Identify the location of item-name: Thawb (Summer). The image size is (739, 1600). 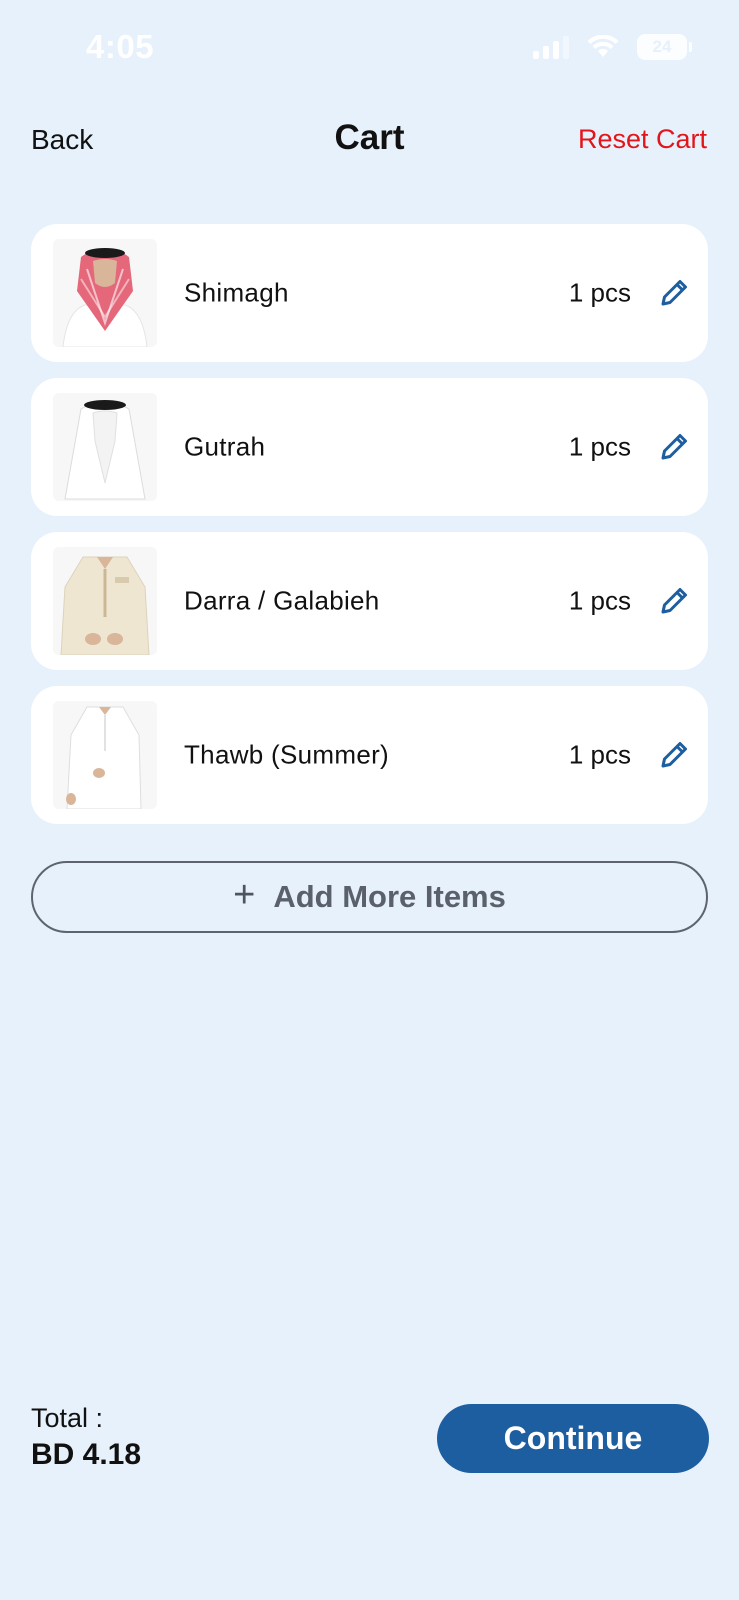
(287, 754).